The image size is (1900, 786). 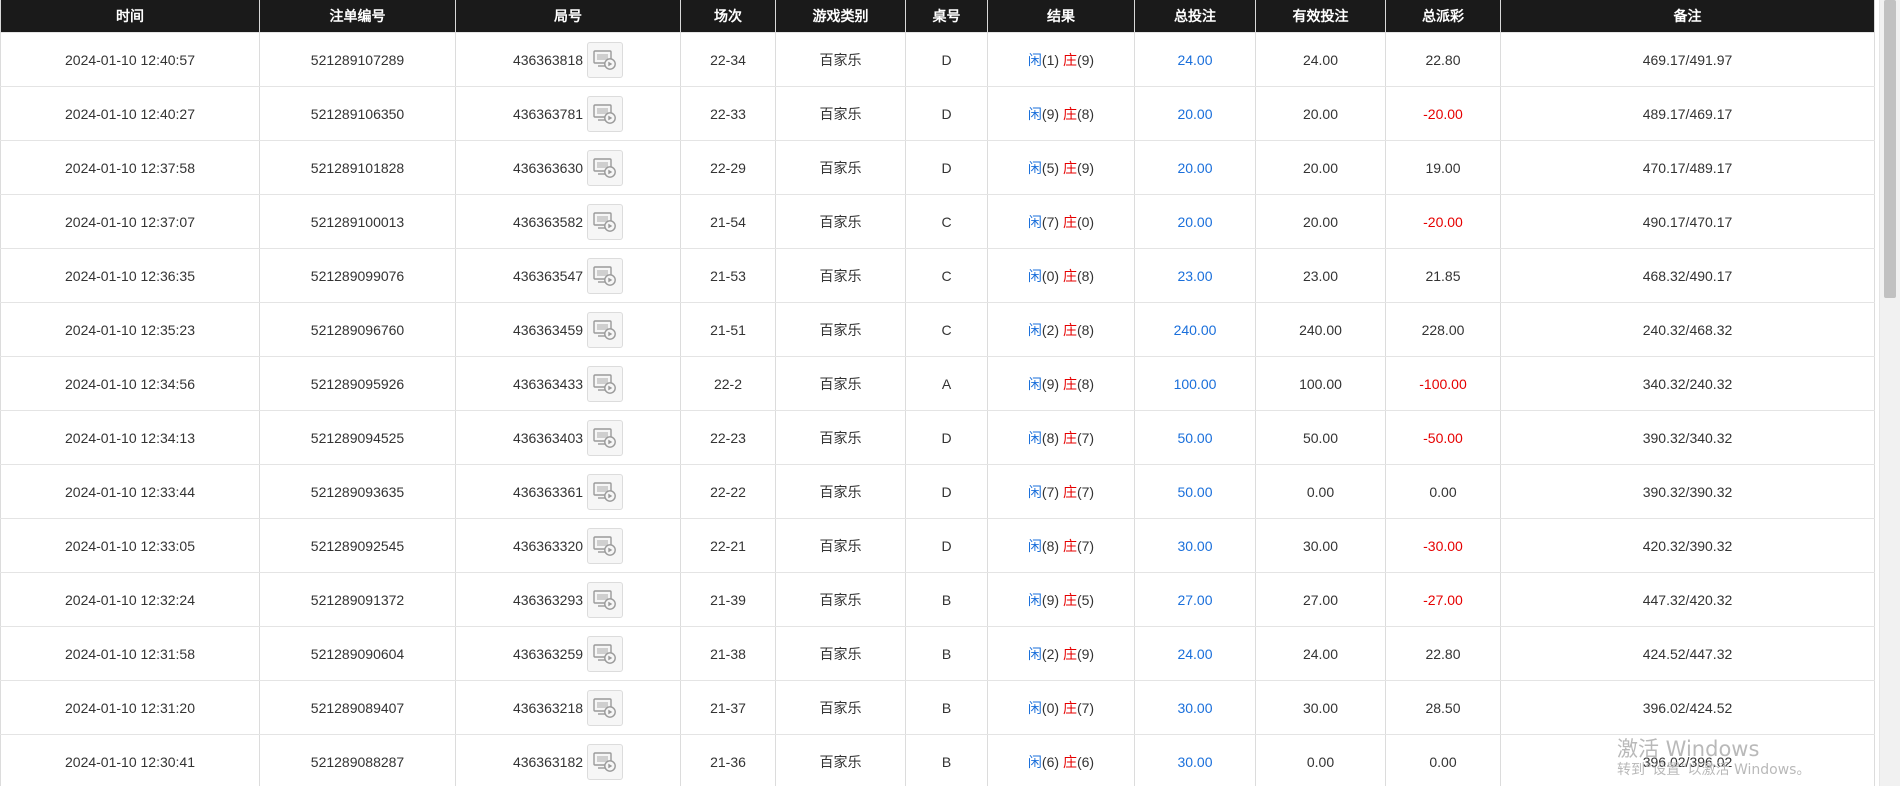 I want to click on cell-bet-id: 521289095926, so click(x=357, y=383).